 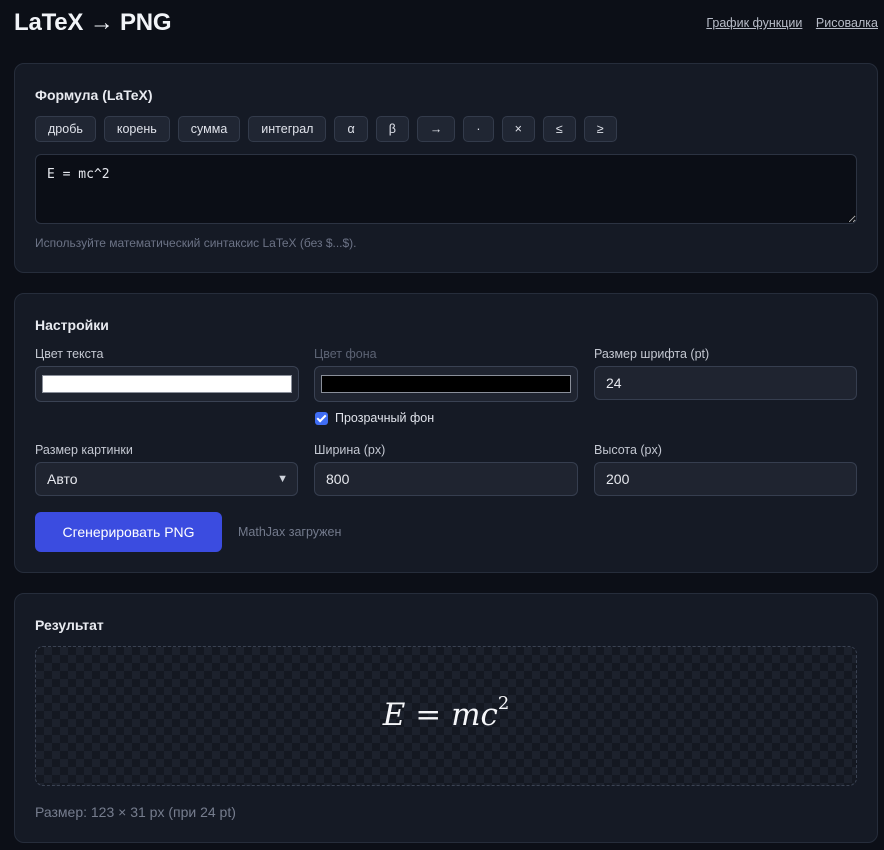 I want to click on settings-card-title: Настройки, so click(x=72, y=325).